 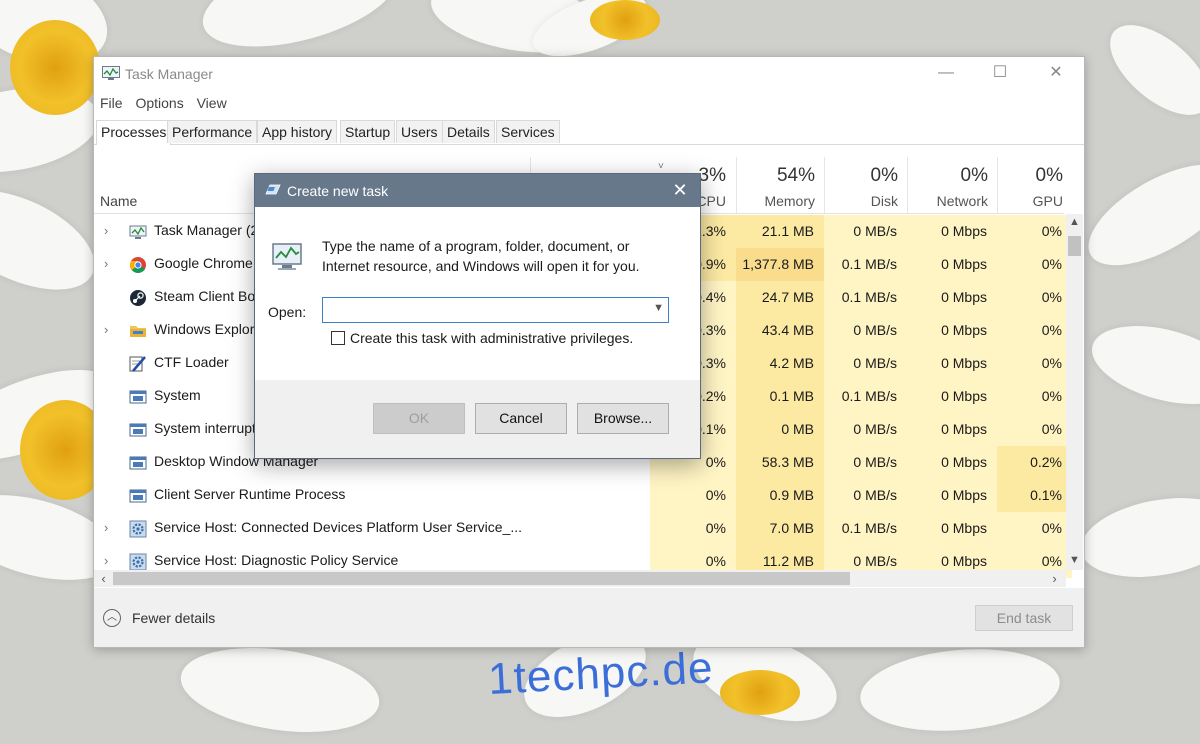 I want to click on column-header-gpu: 0% GPU, so click(x=1035, y=185).